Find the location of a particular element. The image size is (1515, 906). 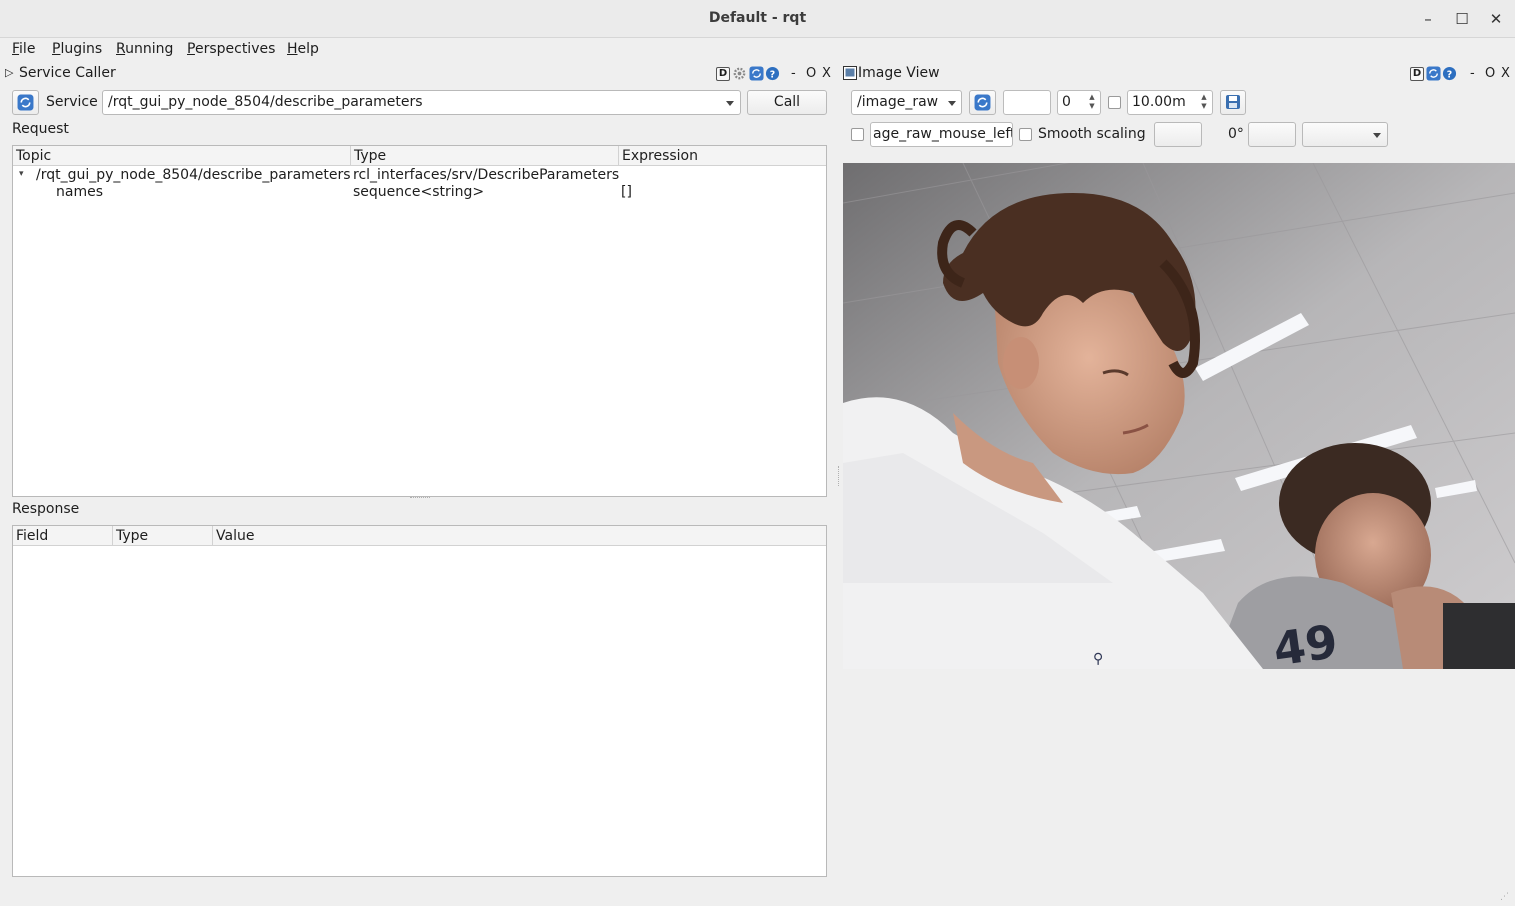

topic-combobox: /image_raw is located at coordinates (906, 102).